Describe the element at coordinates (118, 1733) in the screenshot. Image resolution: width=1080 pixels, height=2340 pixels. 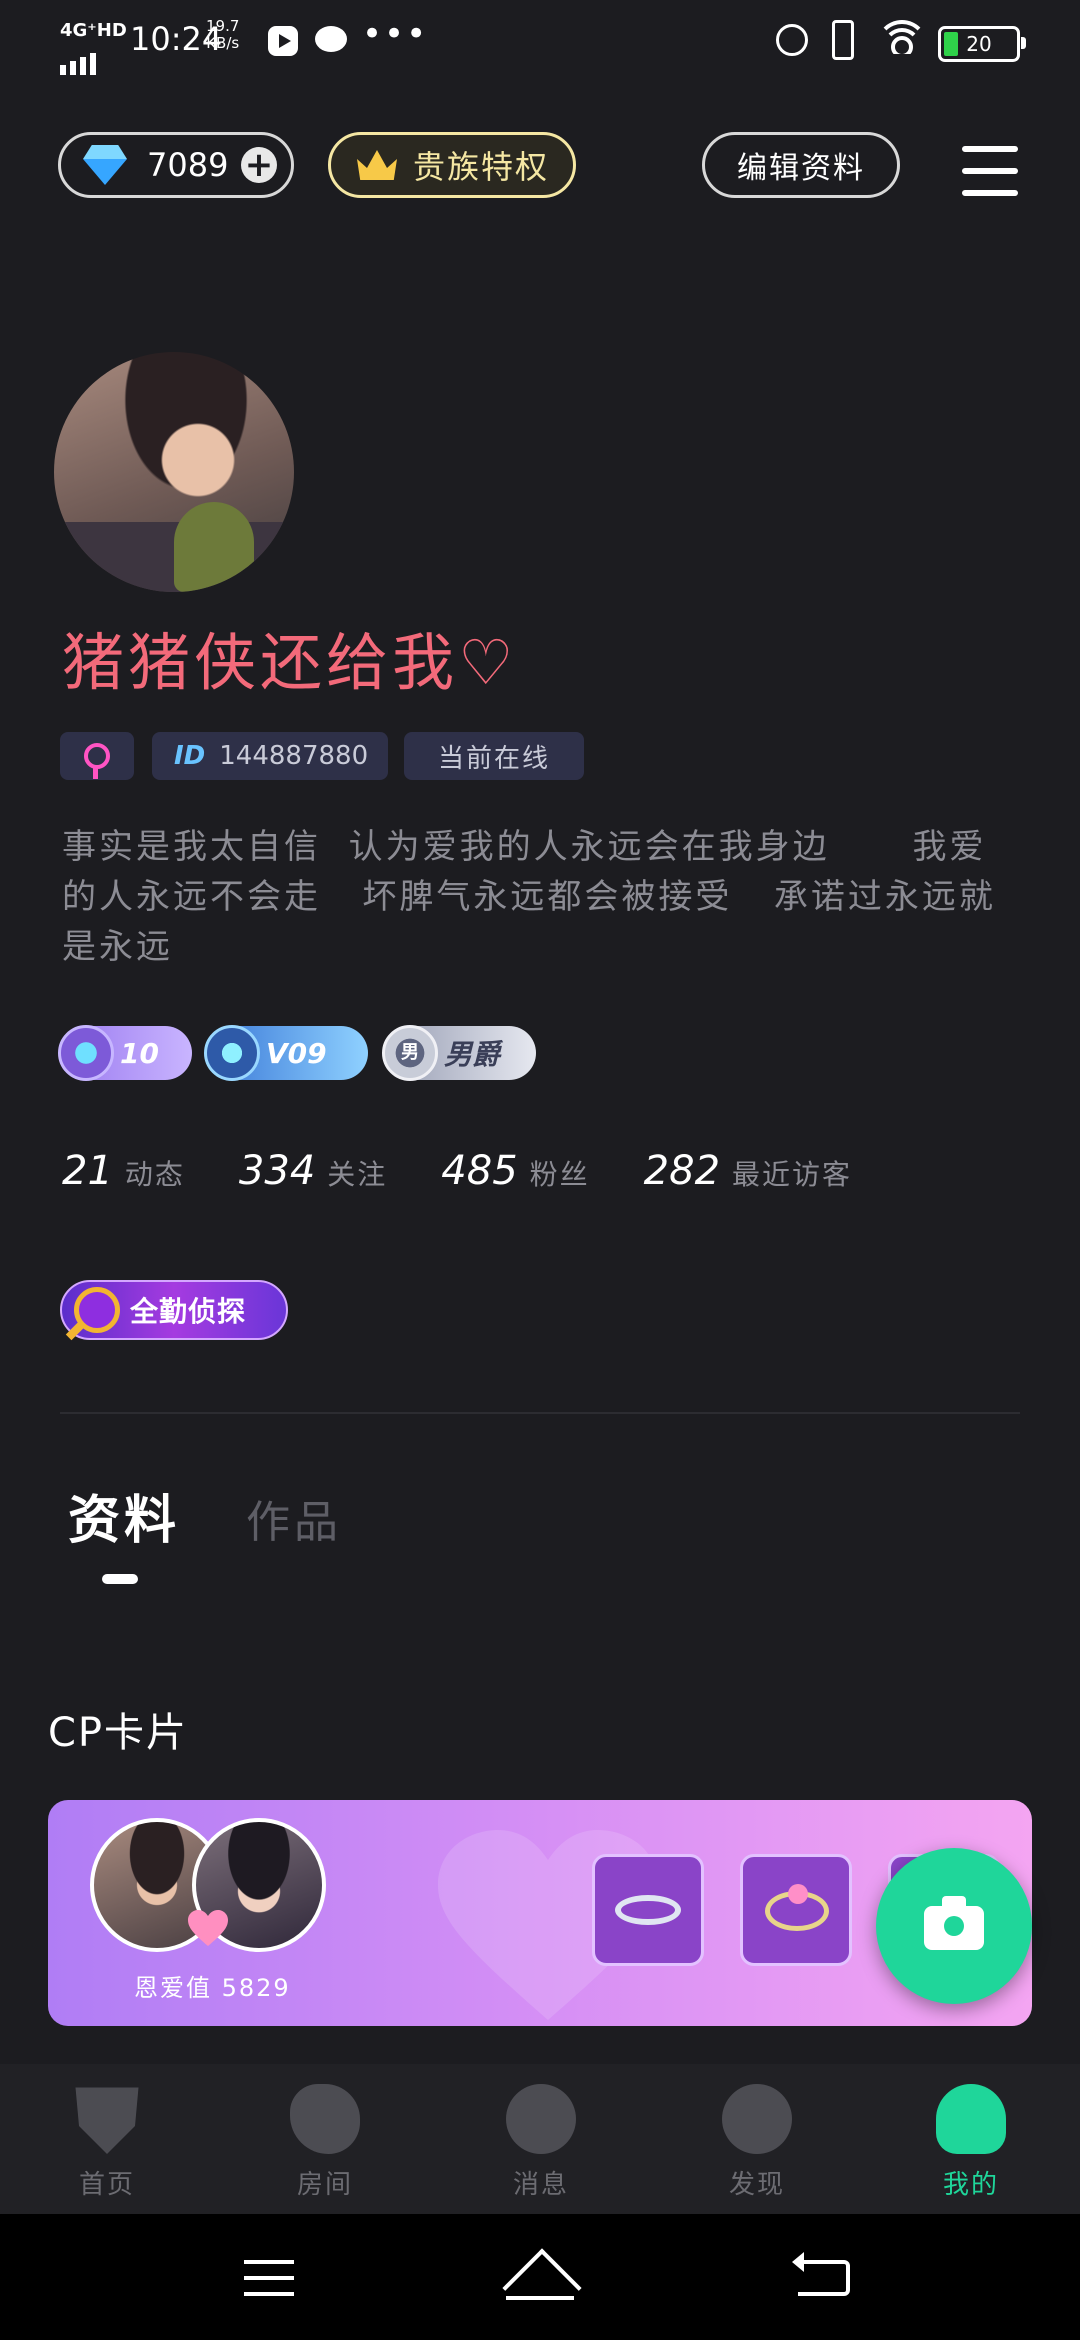
I see `cp-section-title: CP卡片` at that location.